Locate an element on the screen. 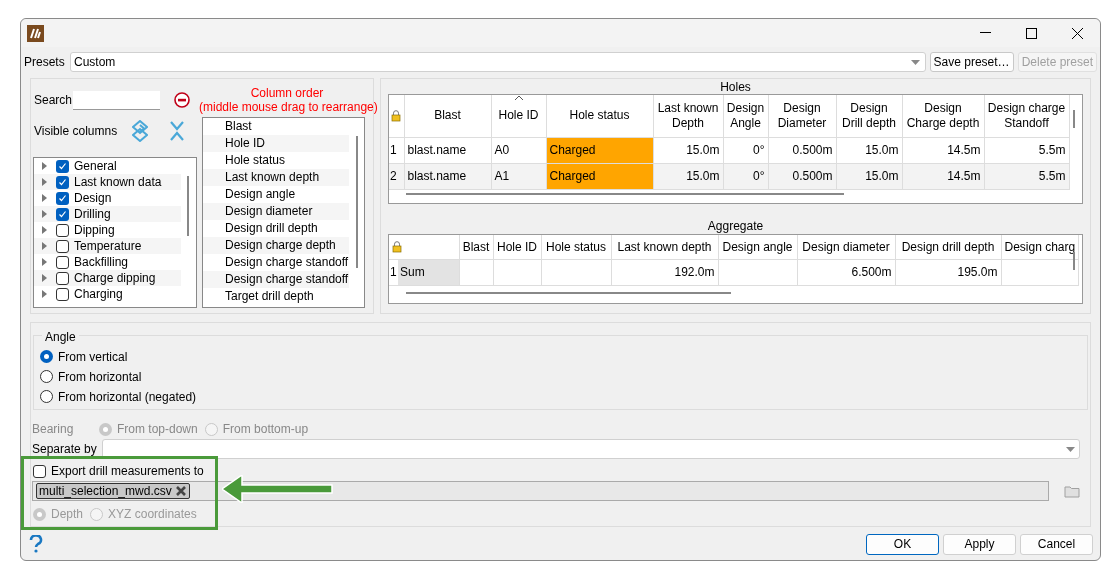  arrow-icon is located at coordinates (277, 489).